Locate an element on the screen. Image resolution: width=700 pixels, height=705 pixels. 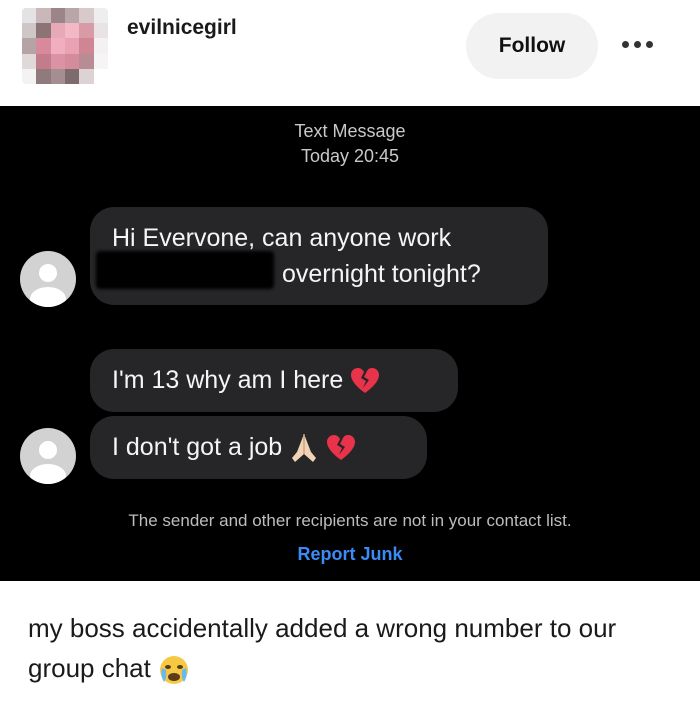
more-dots-icon is located at coordinates (642, 44).